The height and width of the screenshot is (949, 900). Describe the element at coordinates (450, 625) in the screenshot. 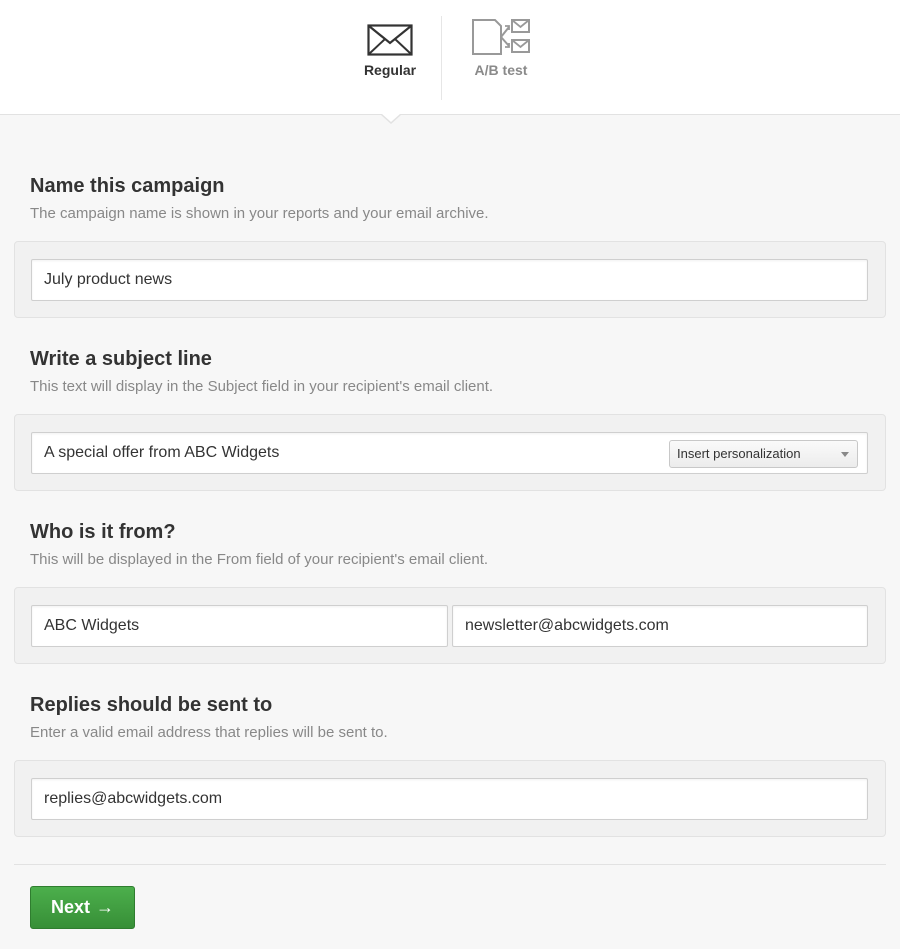

I see `from-field-panel` at that location.